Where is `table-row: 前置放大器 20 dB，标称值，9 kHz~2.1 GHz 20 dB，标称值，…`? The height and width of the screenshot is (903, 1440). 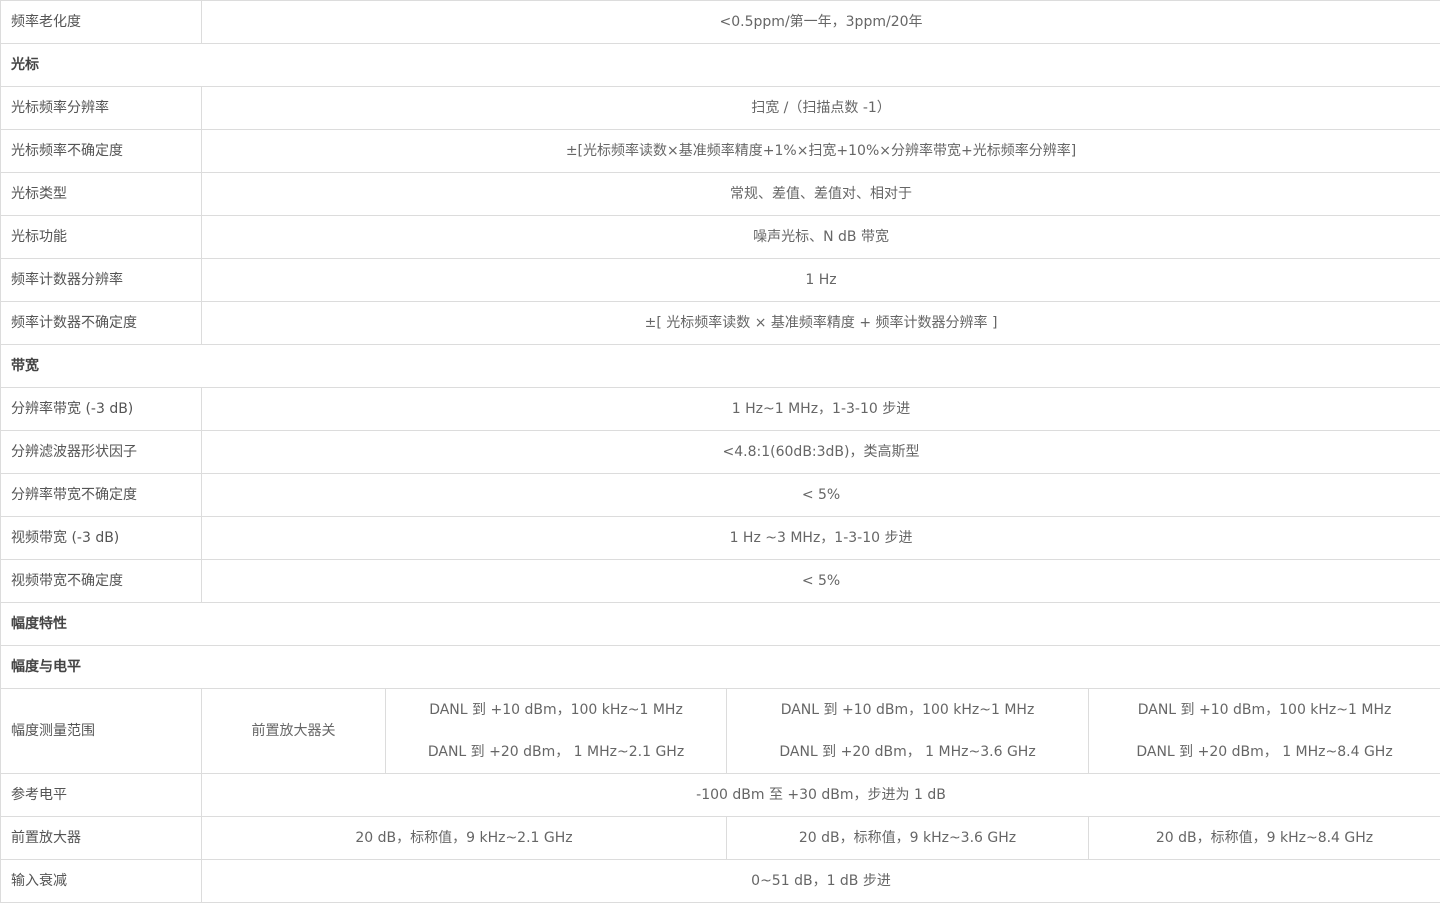
table-row: 前置放大器 20 dB，标称值，9 kHz~2.1 GHz 20 dB，标称值，… is located at coordinates (720, 838).